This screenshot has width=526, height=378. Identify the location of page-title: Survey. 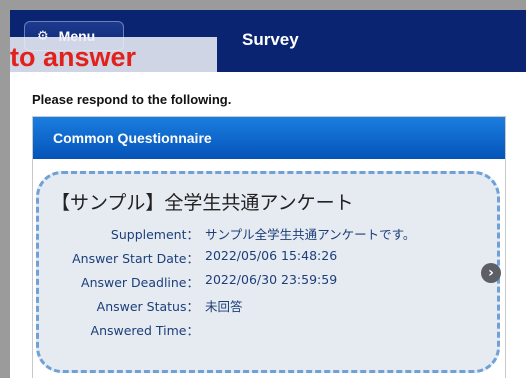
(270, 39).